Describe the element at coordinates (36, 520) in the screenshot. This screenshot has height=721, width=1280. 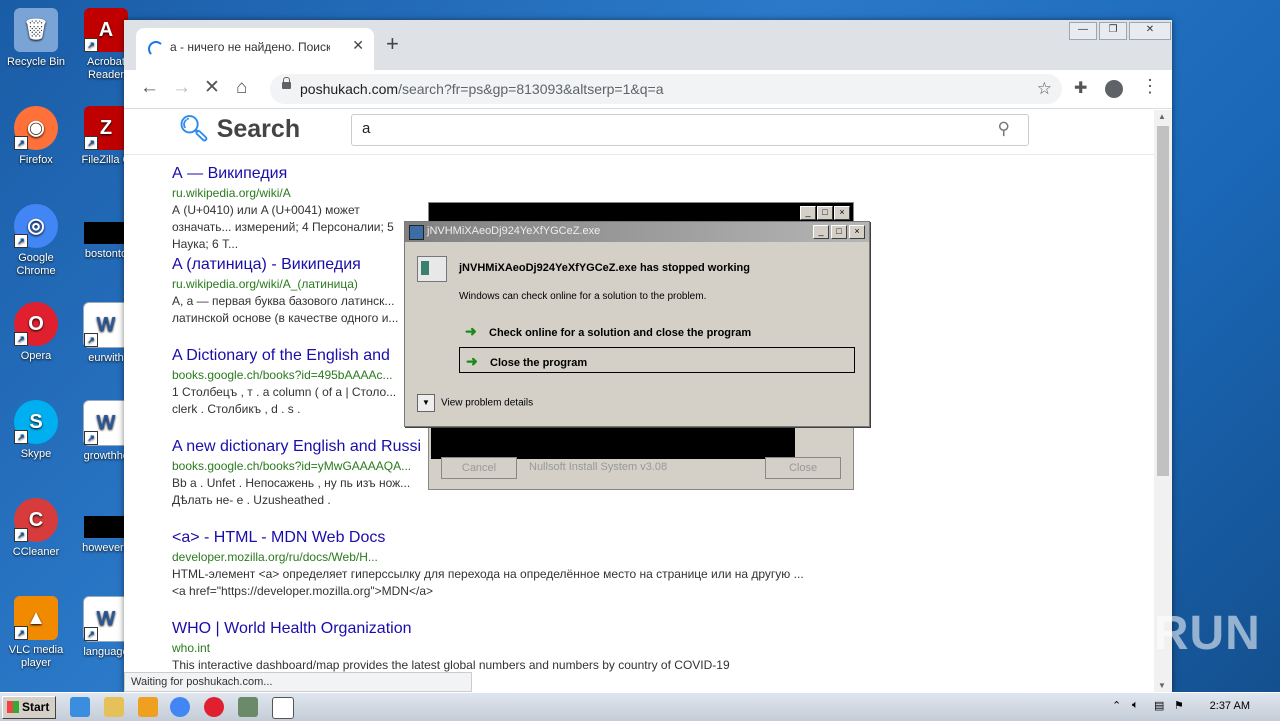
I see `ccleaner-icon: C ↗` at that location.